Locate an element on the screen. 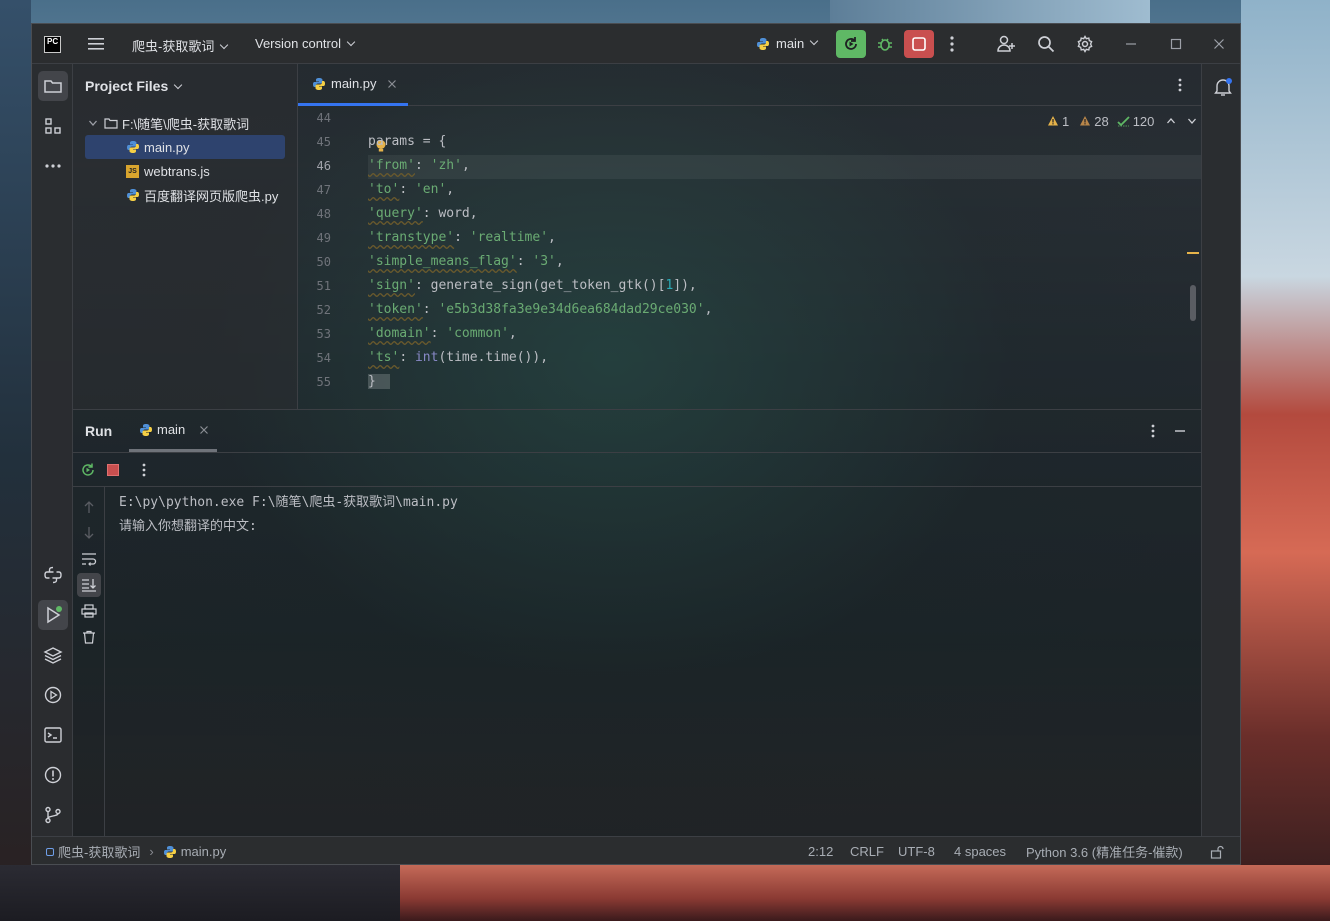  structure-tool-button is located at coordinates (53, 126).